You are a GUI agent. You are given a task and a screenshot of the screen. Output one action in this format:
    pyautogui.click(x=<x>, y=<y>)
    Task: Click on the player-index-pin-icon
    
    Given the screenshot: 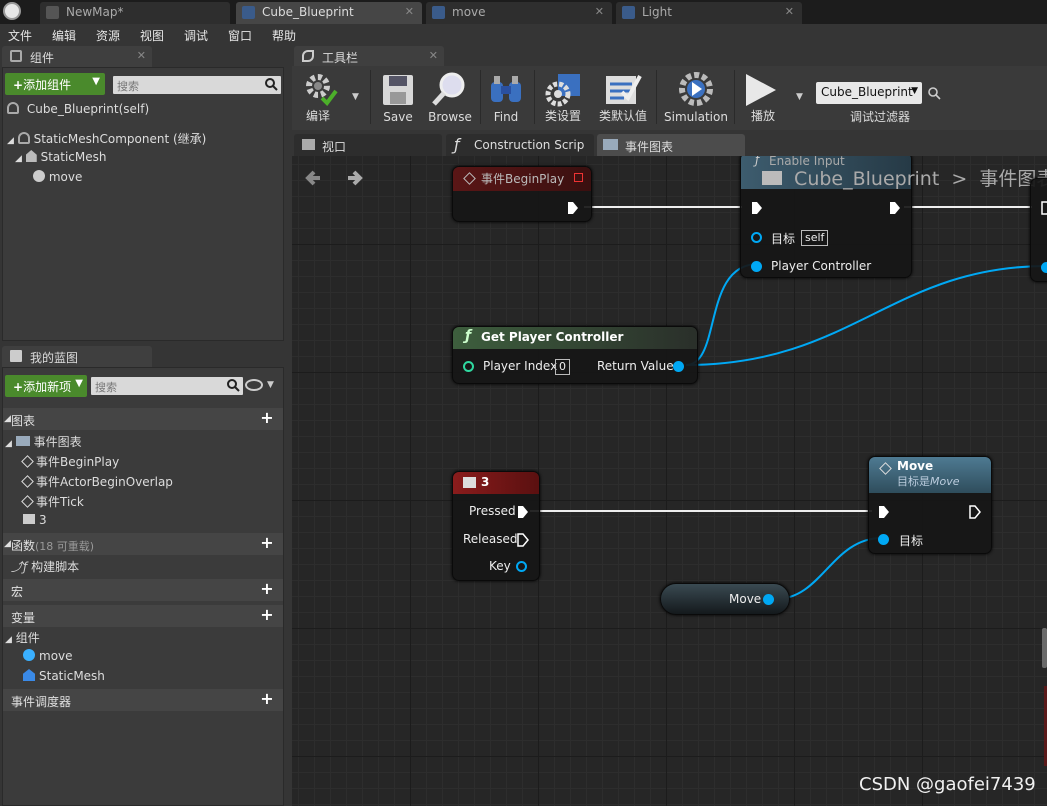 What is the action you would take?
    pyautogui.click(x=468, y=366)
    